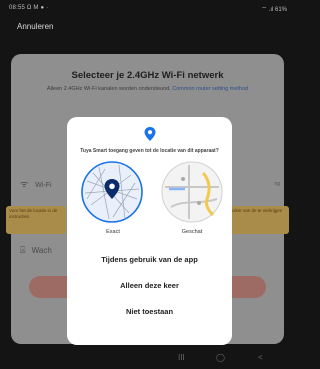 Image resolution: width=320 pixels, height=369 pixels. I want to click on status-indicators: ⌔ .ıl 61%, so click(274, 10).